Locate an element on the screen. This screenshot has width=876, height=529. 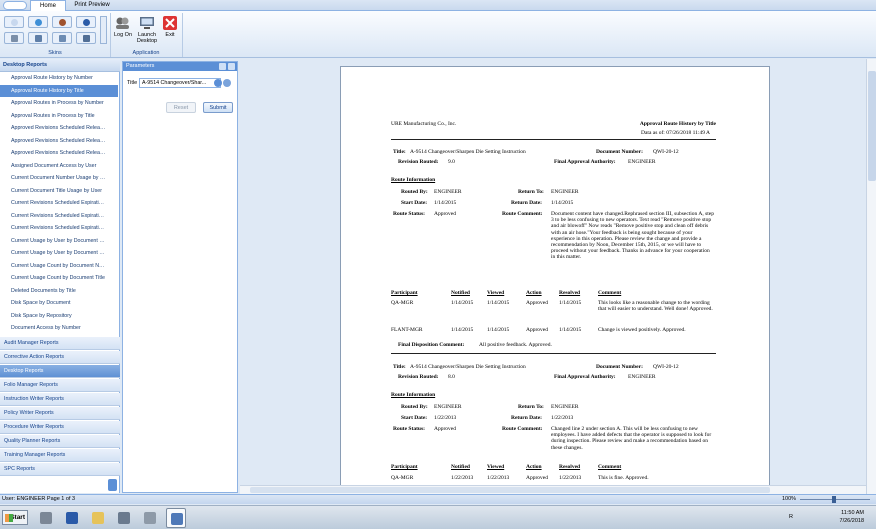
launch-desktop-button: Launch Desktop is located at coordinates (147, 30).